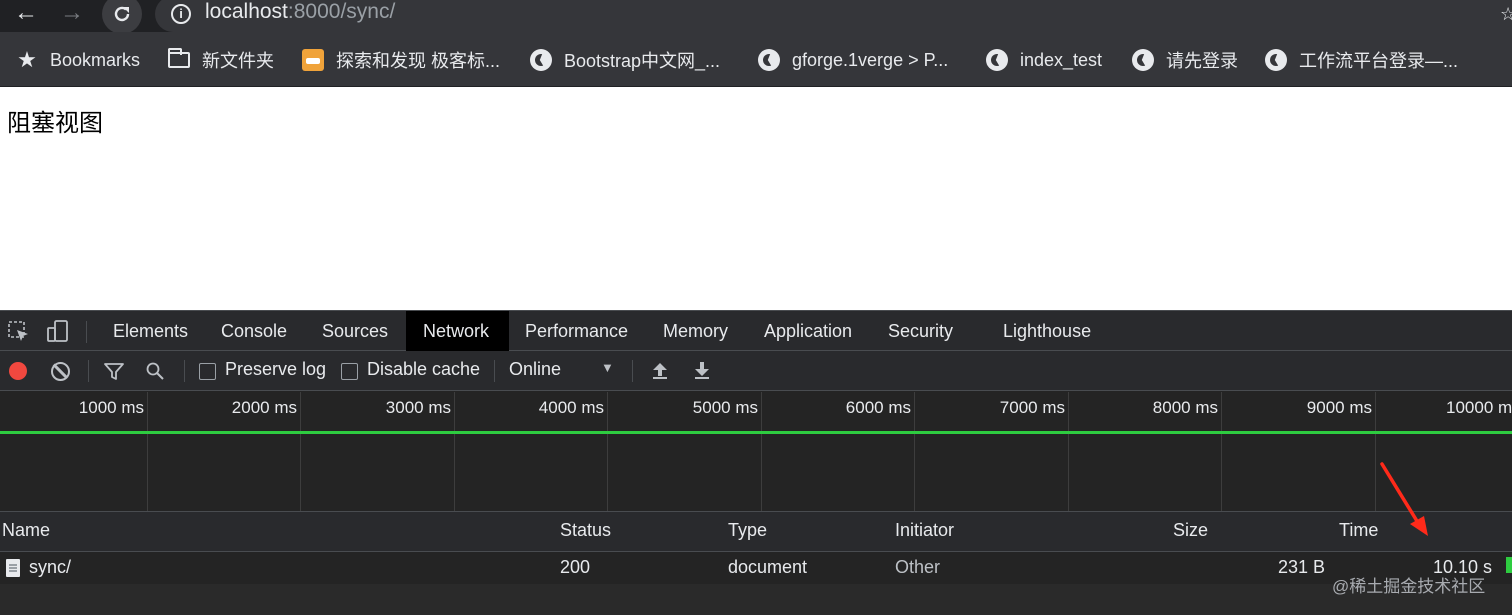  I want to click on disable-cache-checkbox, so click(349, 371).